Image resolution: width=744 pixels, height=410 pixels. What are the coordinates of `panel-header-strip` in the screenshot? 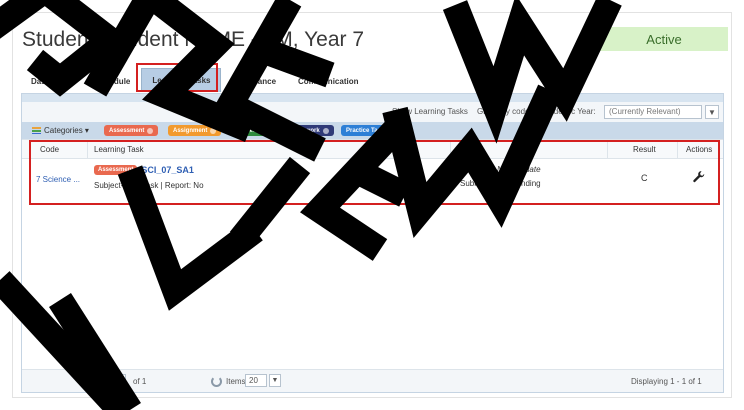 It's located at (372, 98).